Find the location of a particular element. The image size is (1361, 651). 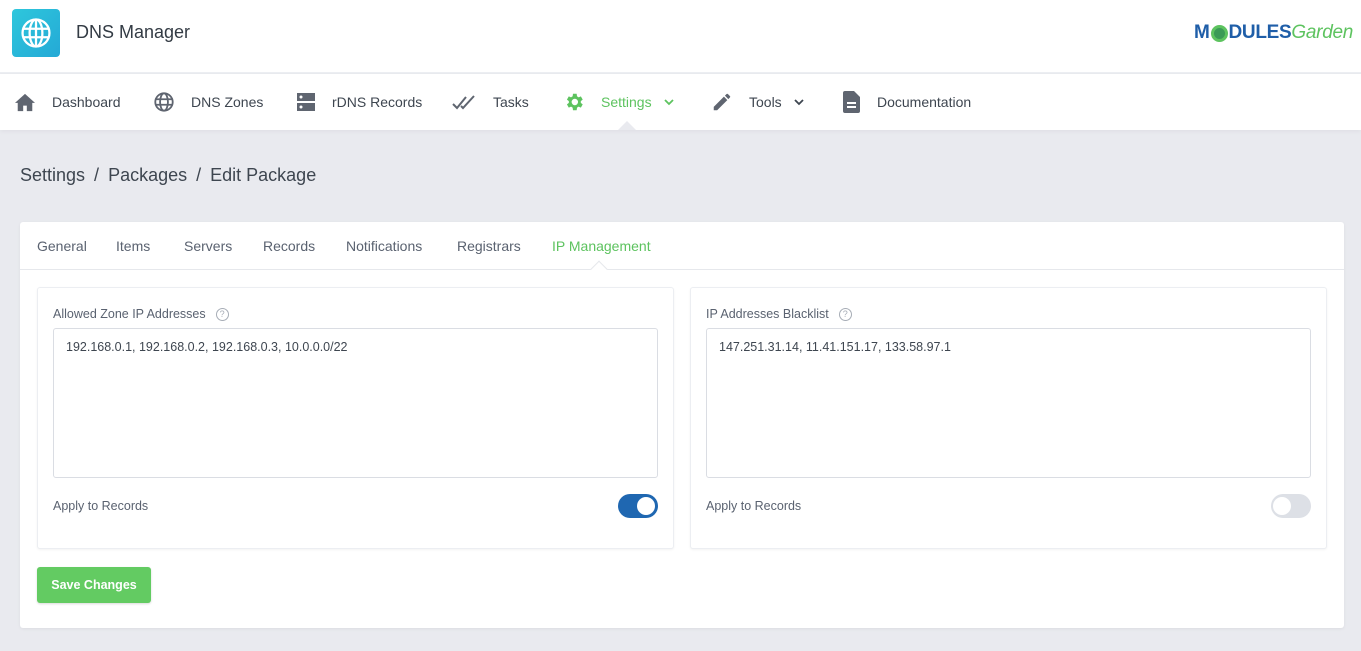

active-nav-indicator is located at coordinates (627, 125).